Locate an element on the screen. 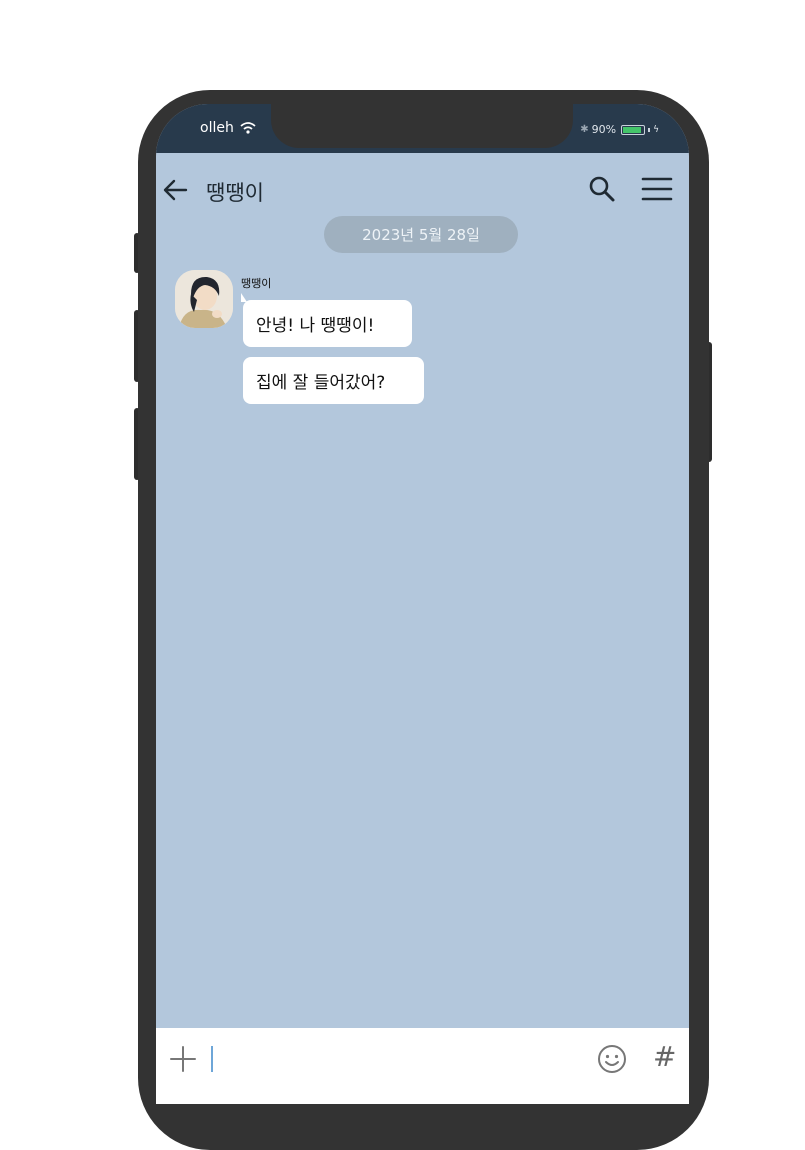 This screenshot has width=805, height=1150. battery-percent: 90% is located at coordinates (604, 129).